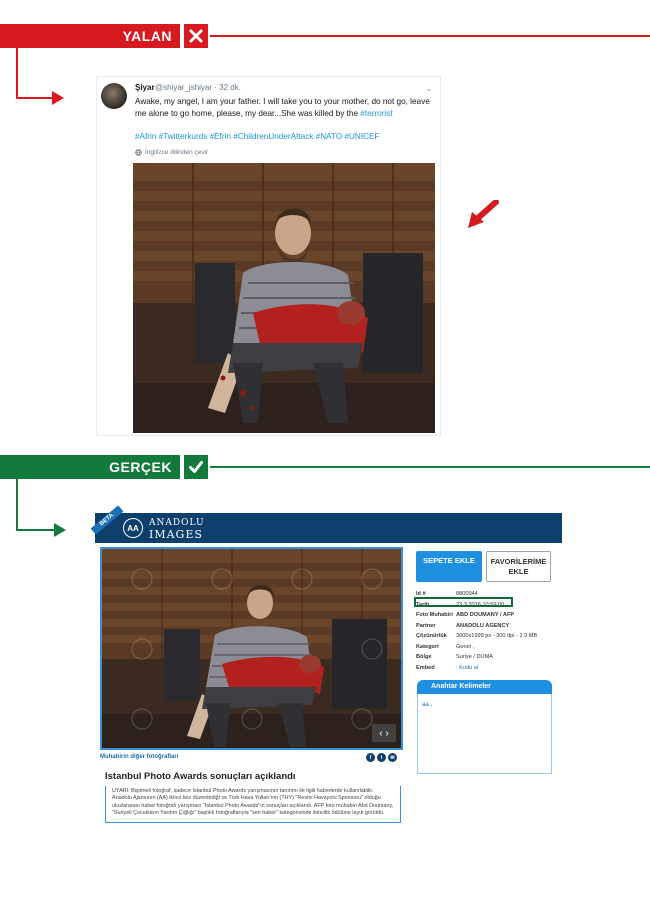 The height and width of the screenshot is (919, 650). I want to click on true-banner: GERÇEK, so click(325, 467).